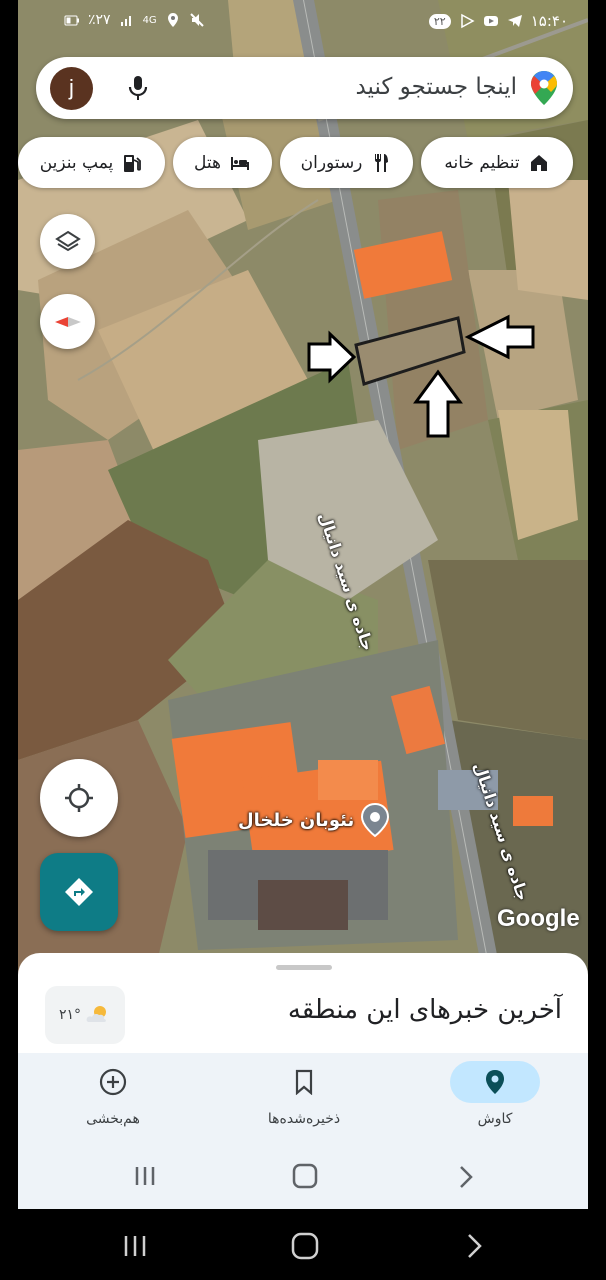 Image resolution: width=606 pixels, height=1280 pixels. What do you see at coordinates (133, 163) in the screenshot?
I see `gas-station-icon` at bounding box center [133, 163].